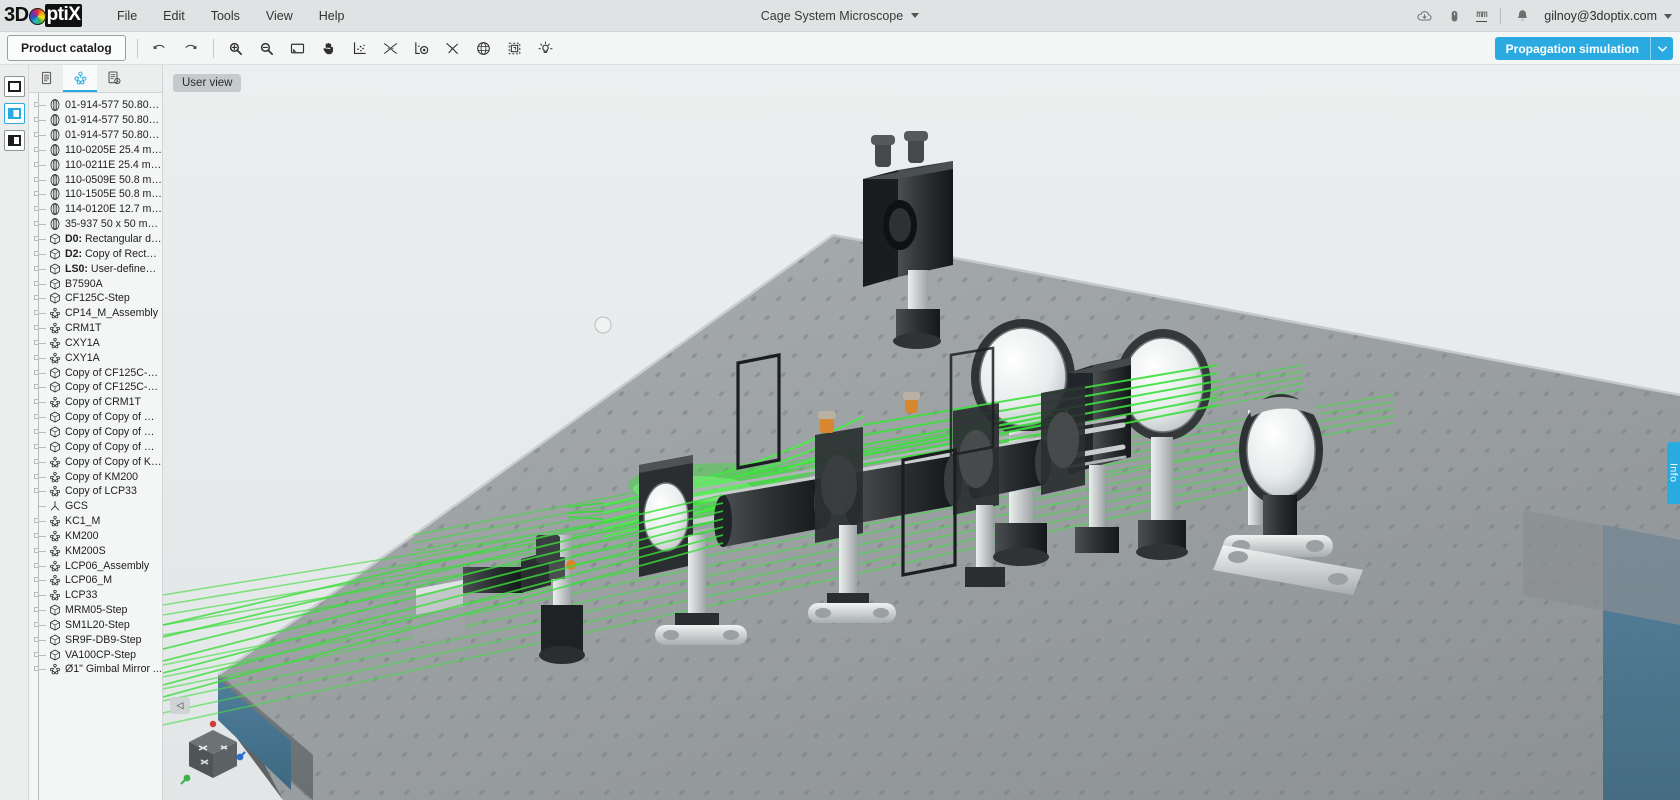  I want to click on redo-button, so click(191, 48).